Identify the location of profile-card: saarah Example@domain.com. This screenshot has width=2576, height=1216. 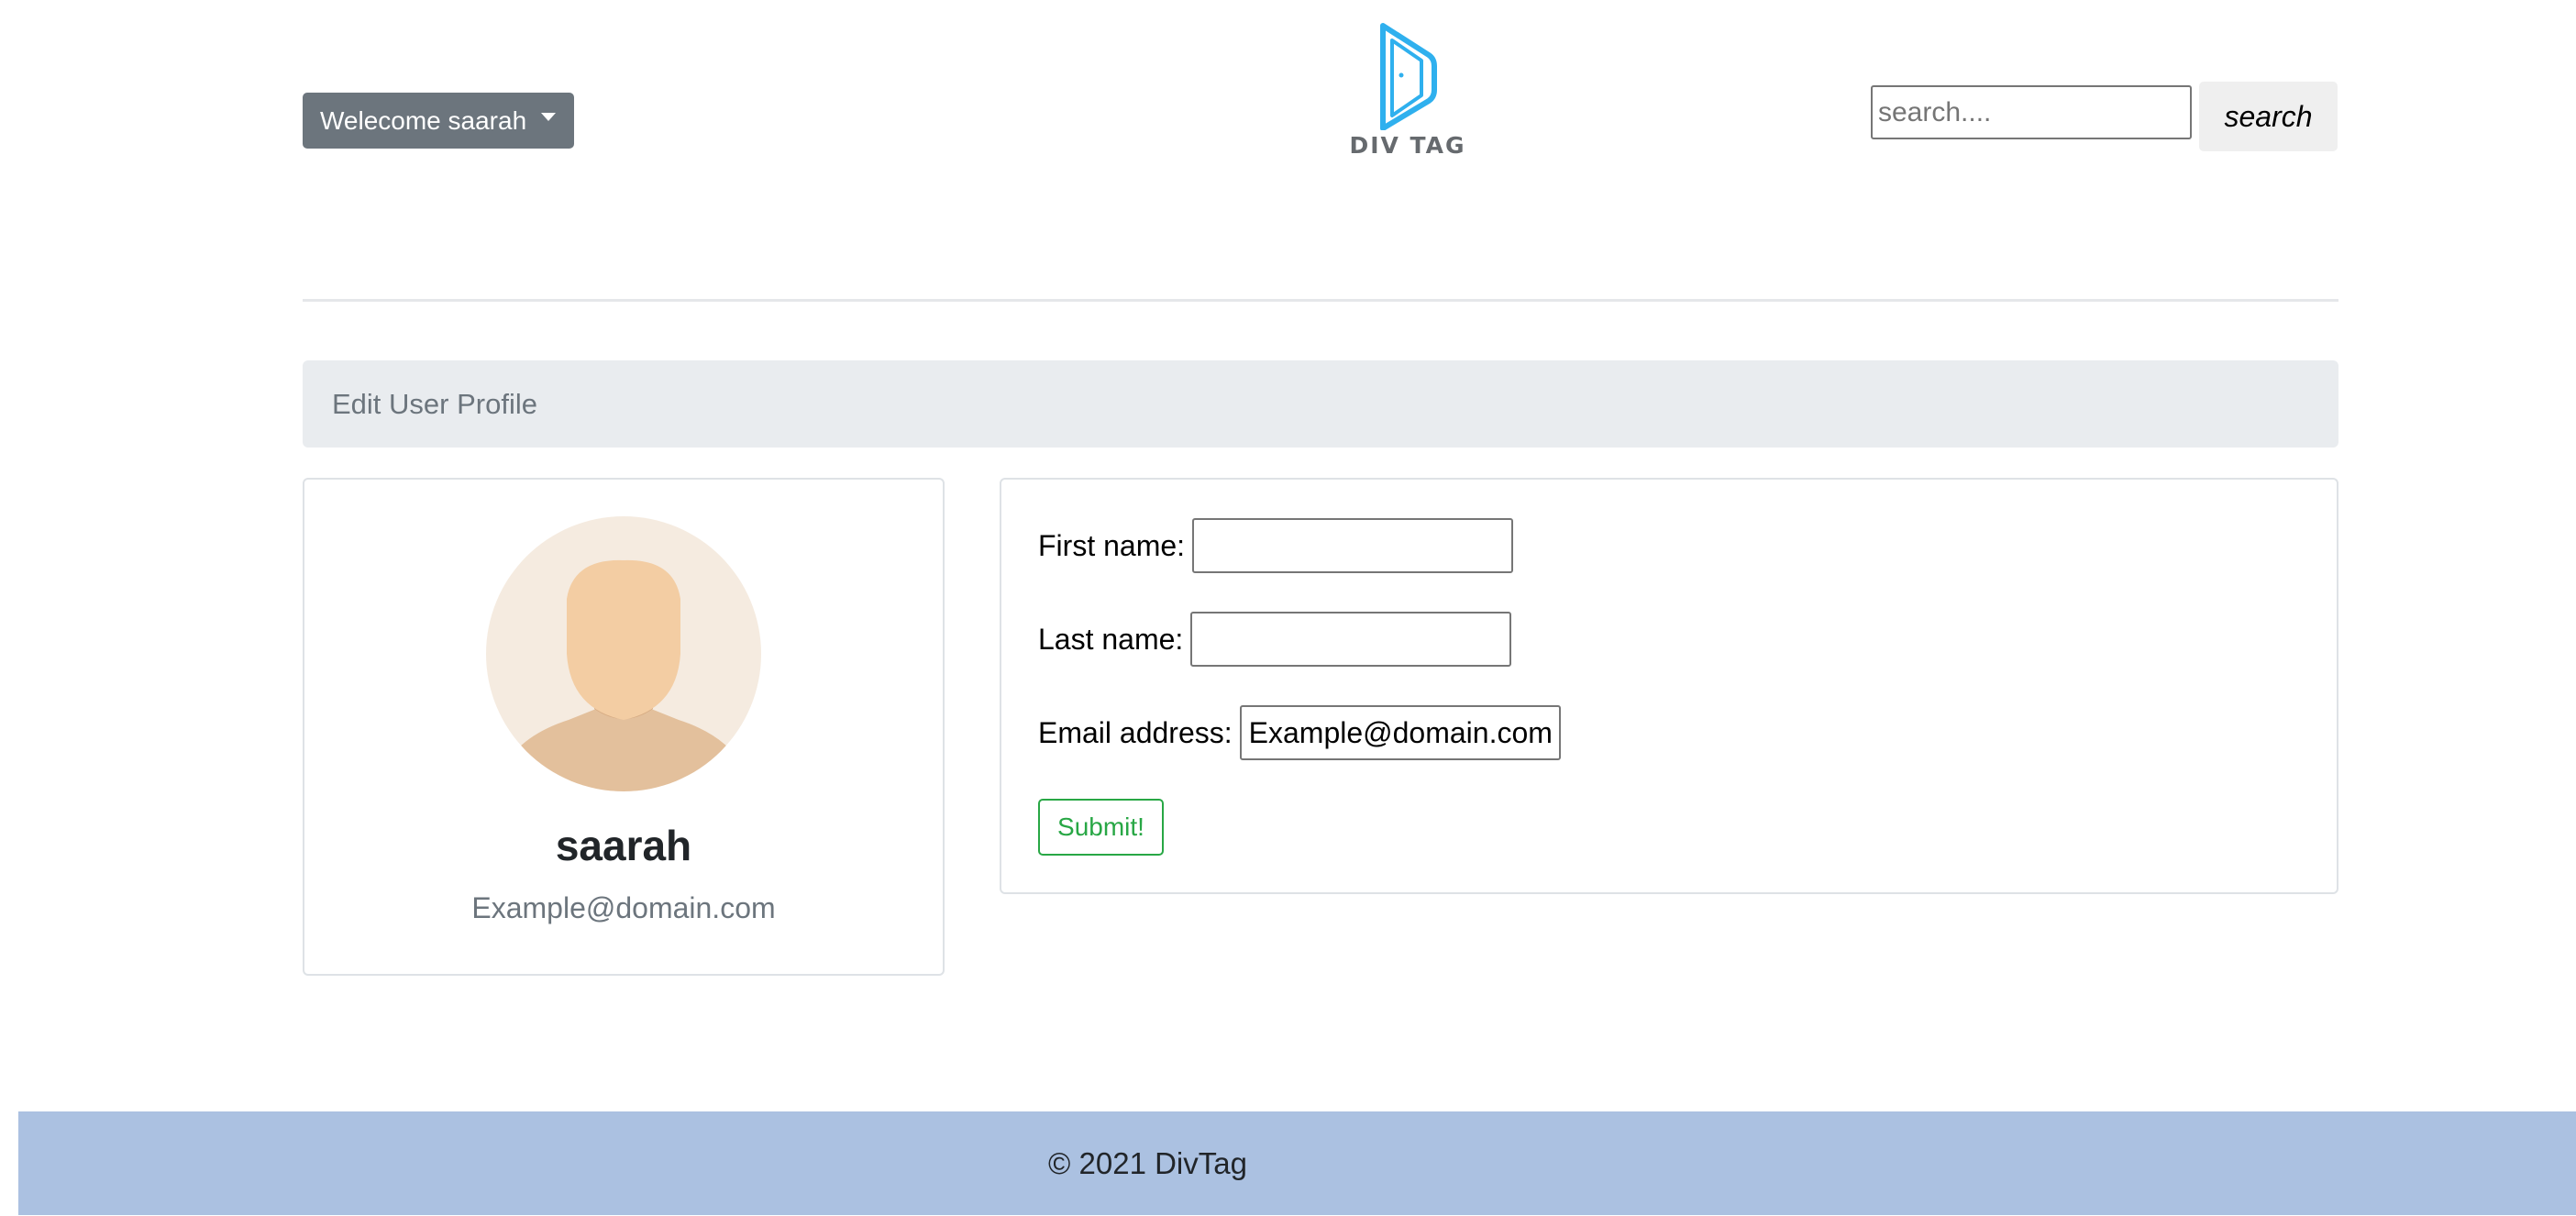
(624, 727).